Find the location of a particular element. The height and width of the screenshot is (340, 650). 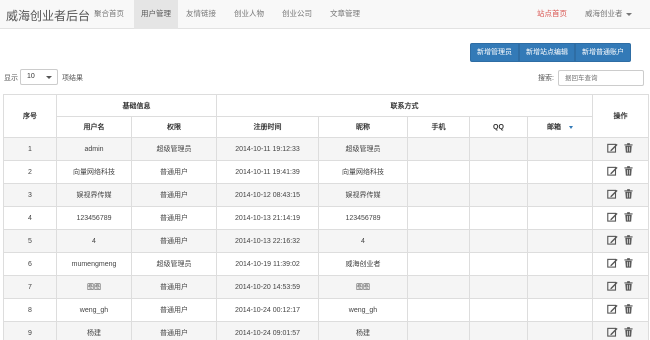

user-dropdown: 威海创业者 is located at coordinates (608, 14).